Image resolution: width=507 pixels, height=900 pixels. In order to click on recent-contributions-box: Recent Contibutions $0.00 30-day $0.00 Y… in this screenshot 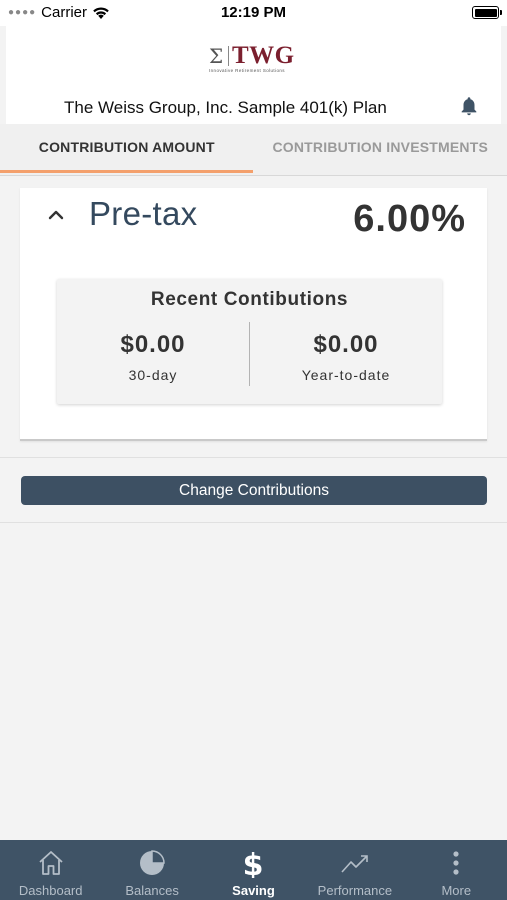, I will do `click(249, 341)`.